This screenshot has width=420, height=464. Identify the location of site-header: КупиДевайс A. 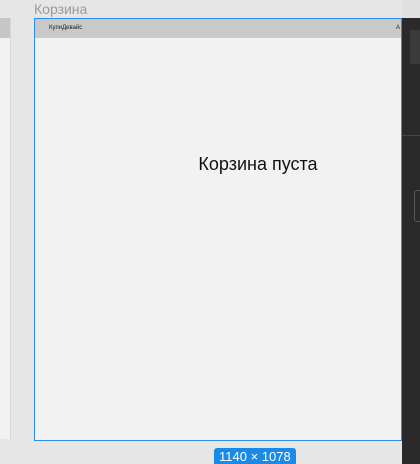
(218, 28).